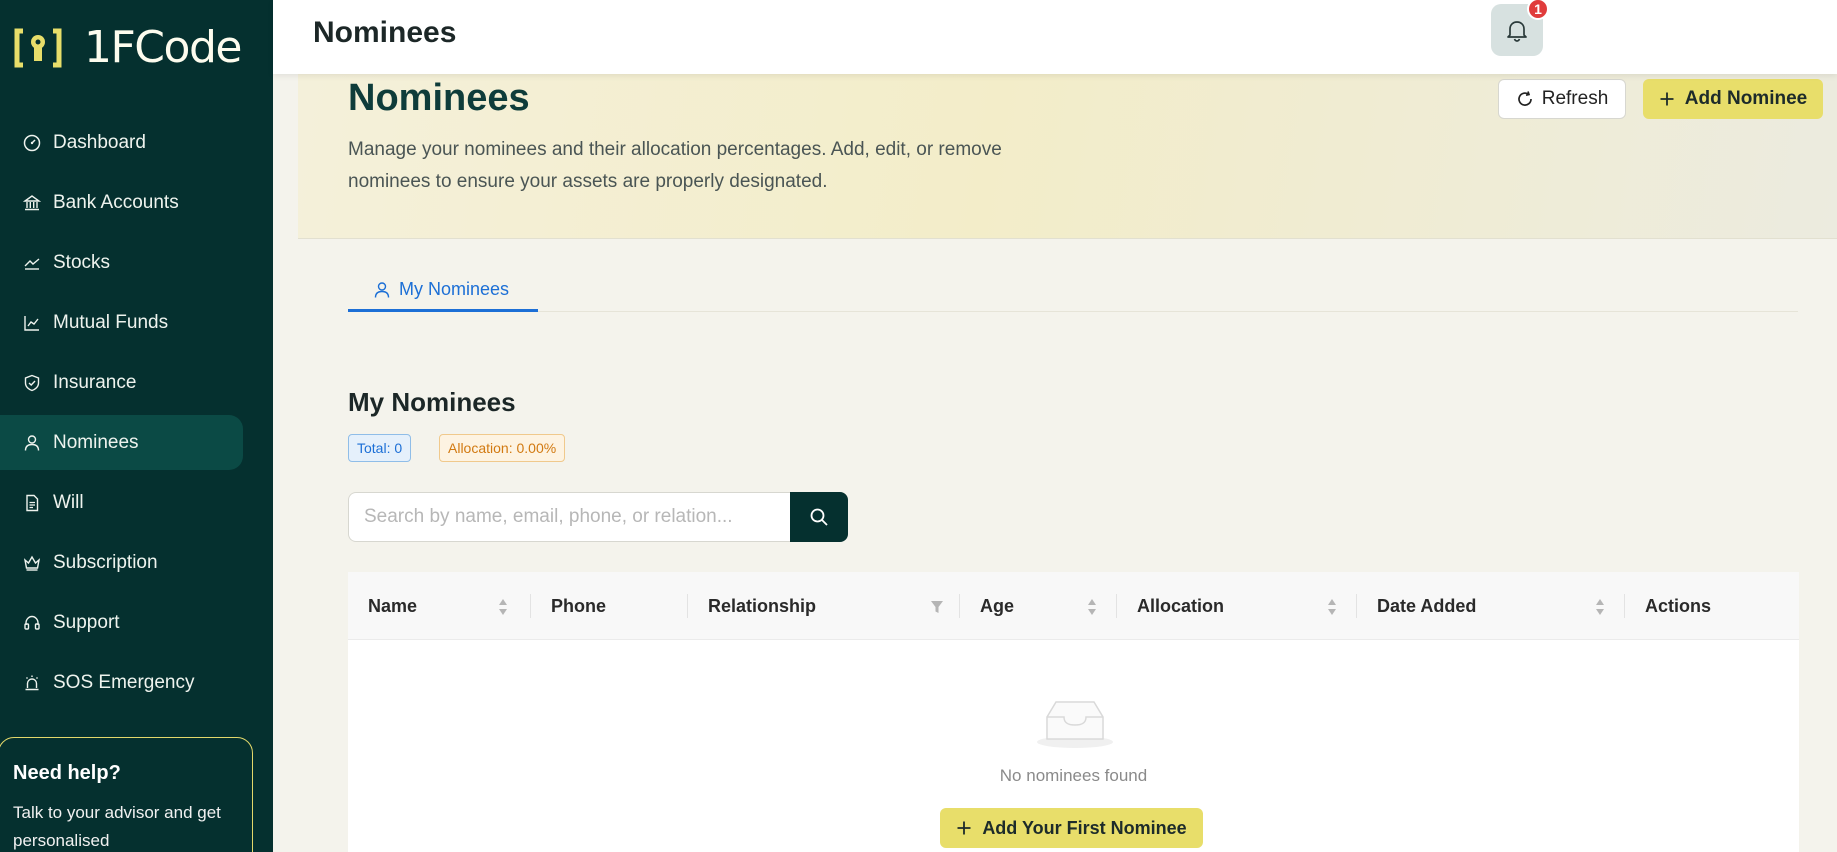 Image resolution: width=1837 pixels, height=852 pixels. I want to click on stock-chart-icon, so click(32, 263).